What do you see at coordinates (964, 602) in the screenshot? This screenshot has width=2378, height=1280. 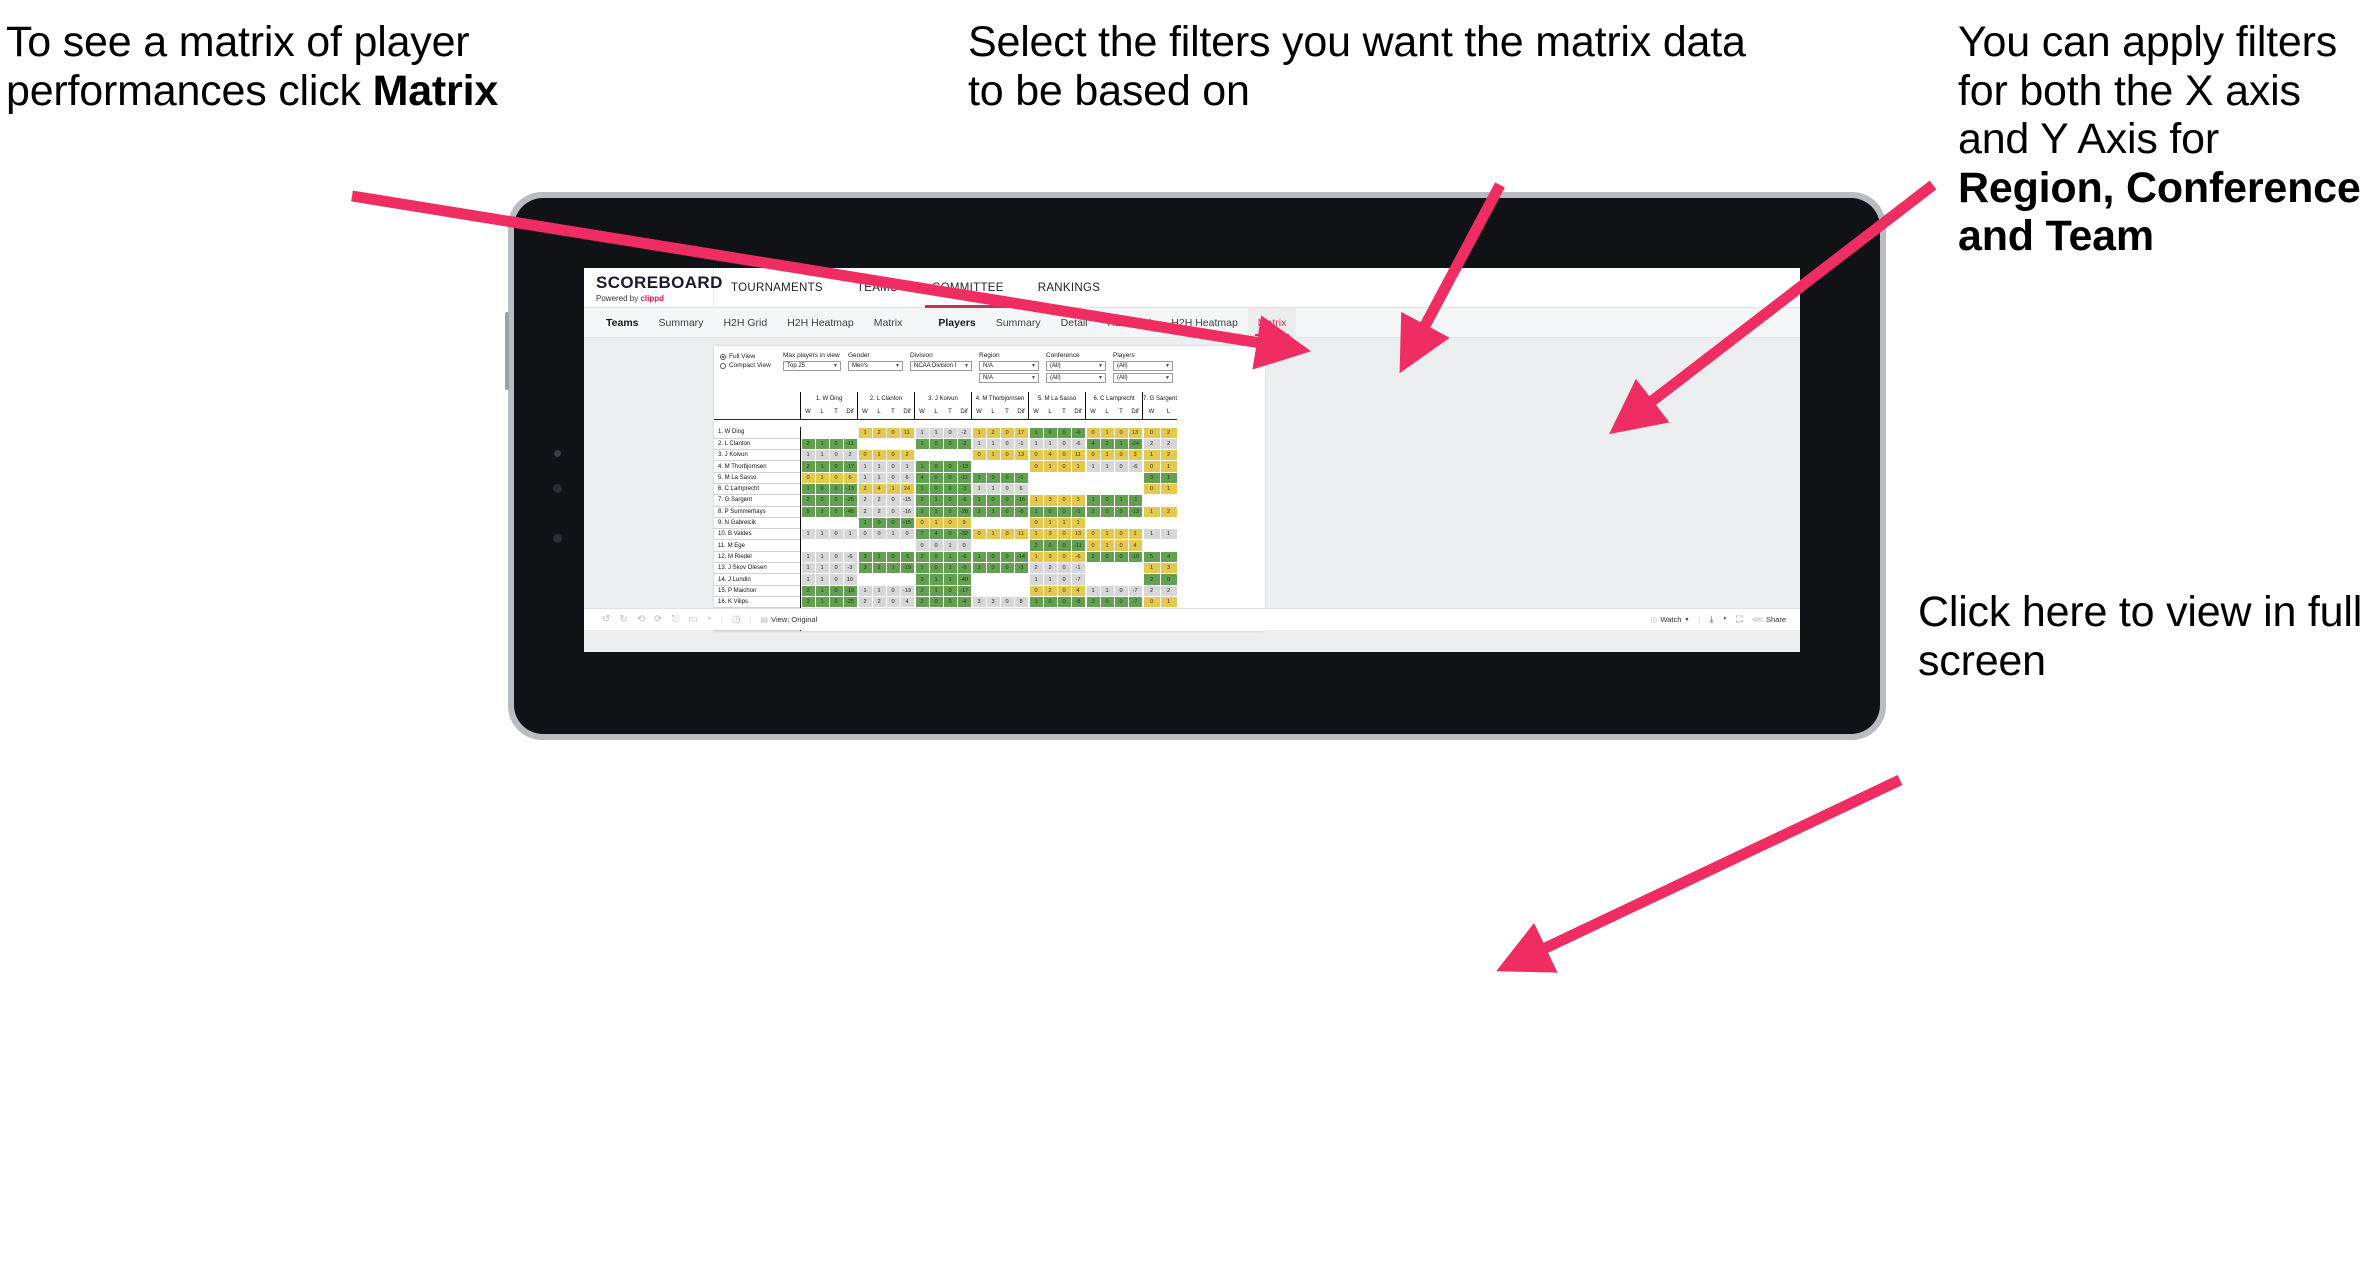 I see `matrix-cell: -4` at bounding box center [964, 602].